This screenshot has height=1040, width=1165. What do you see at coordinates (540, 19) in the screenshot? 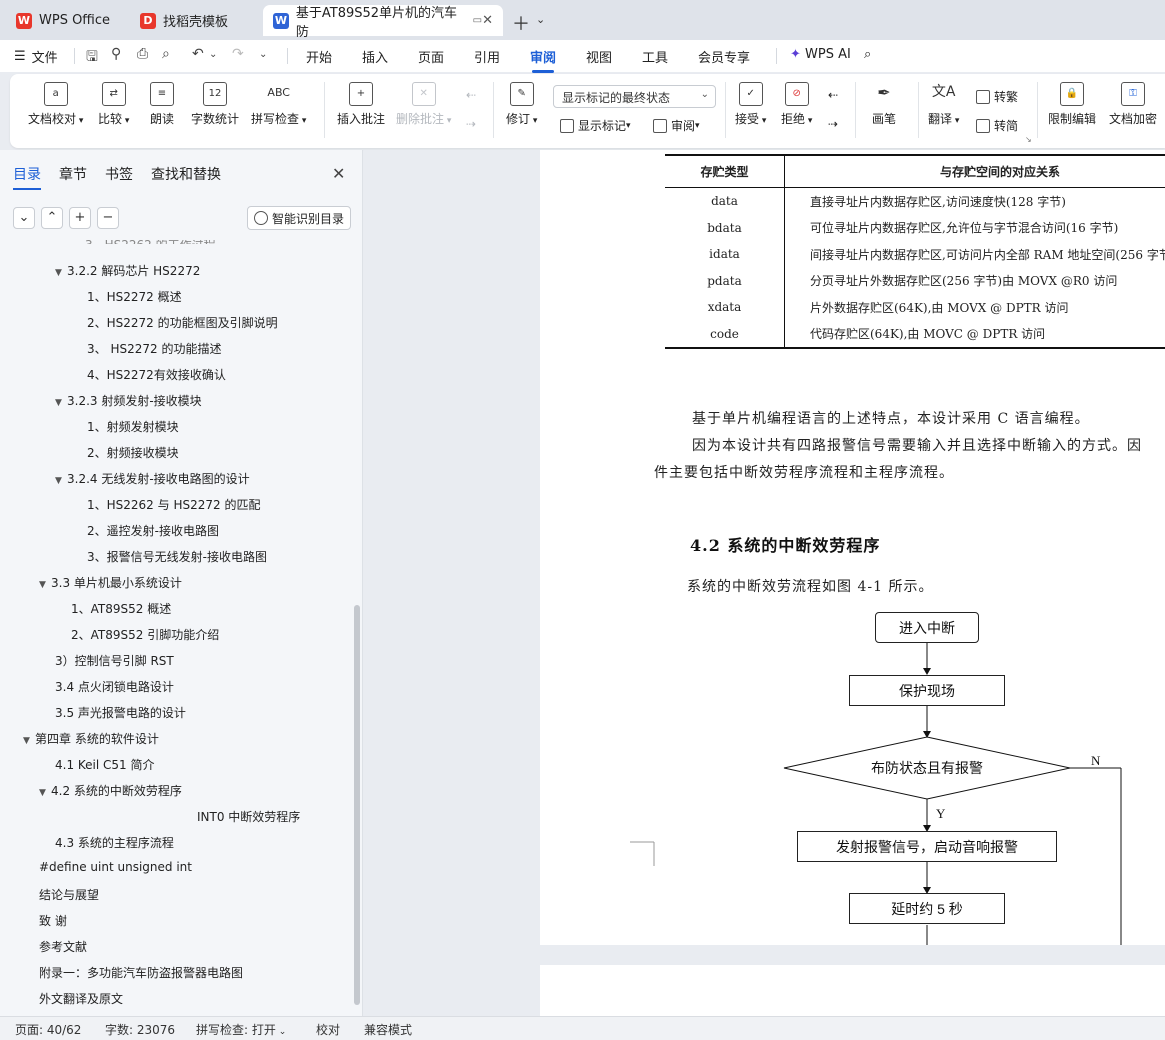
I see `chevron-down-icon: ⌄` at bounding box center [540, 19].